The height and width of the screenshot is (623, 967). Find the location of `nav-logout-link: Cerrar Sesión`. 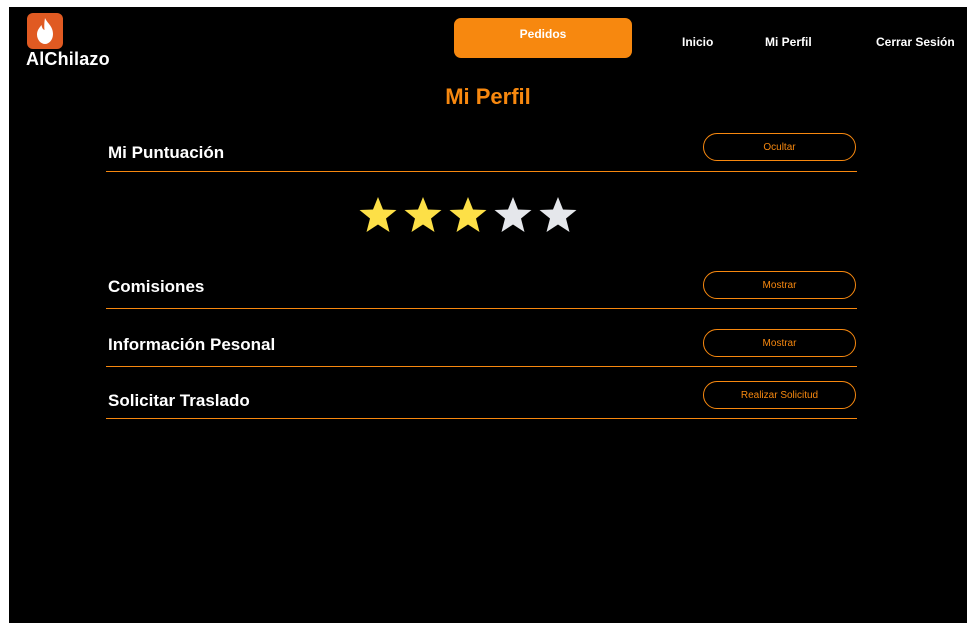

nav-logout-link: Cerrar Sesión is located at coordinates (915, 42).